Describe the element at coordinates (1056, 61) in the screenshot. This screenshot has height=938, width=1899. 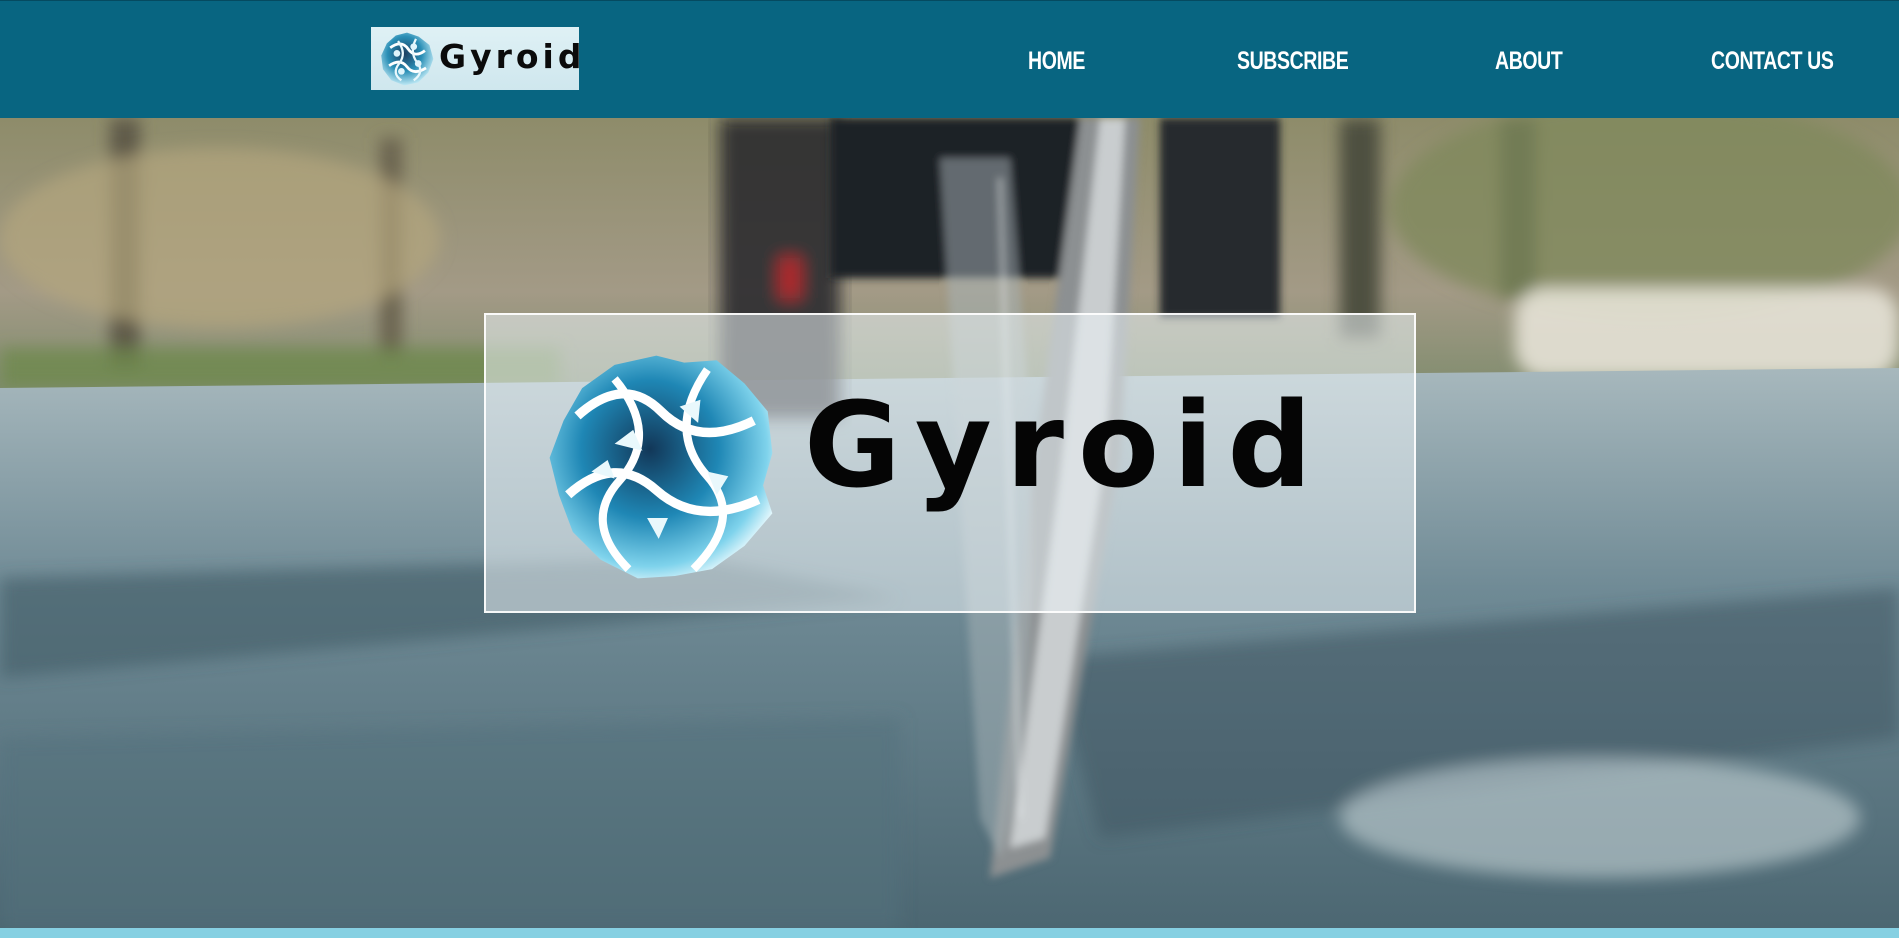
I see `nav-home: HOME` at that location.